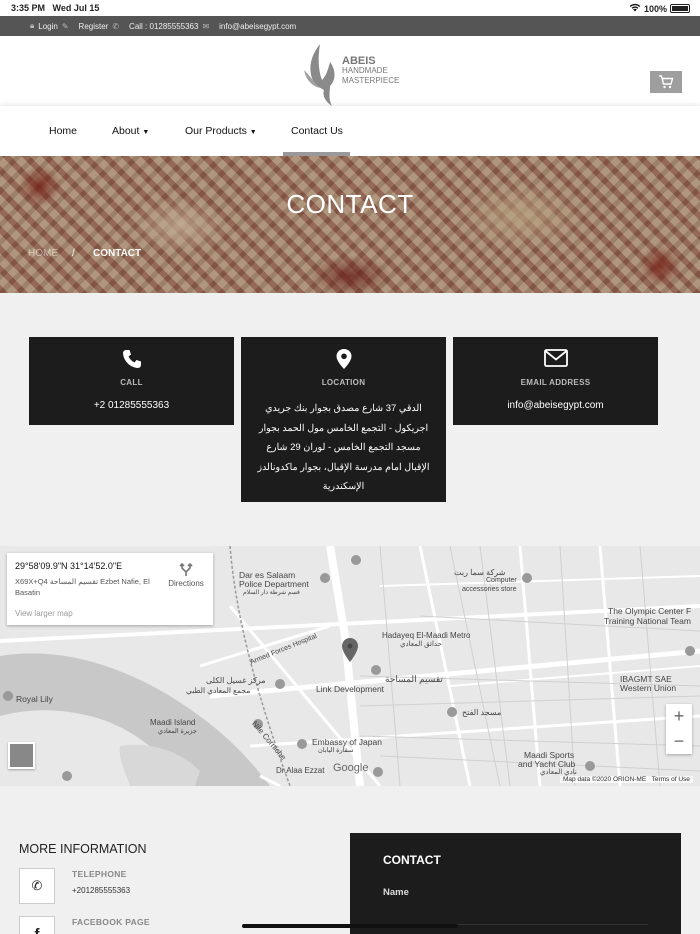  Describe the element at coordinates (421, 644) in the screenshot. I see `map-label-hadayeq-ar: حدائق المعادي` at that location.